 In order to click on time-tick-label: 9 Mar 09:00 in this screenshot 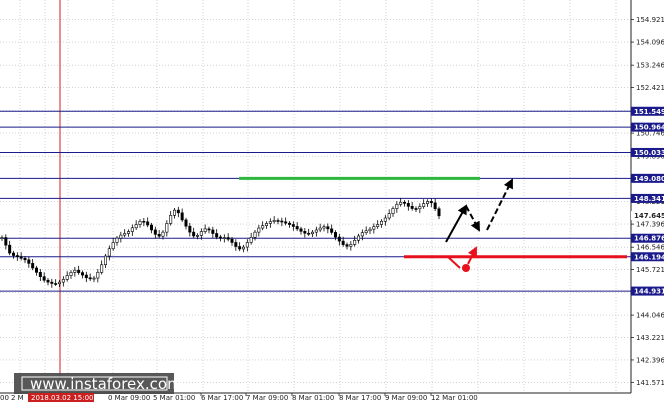, I will do `click(406, 398)`.